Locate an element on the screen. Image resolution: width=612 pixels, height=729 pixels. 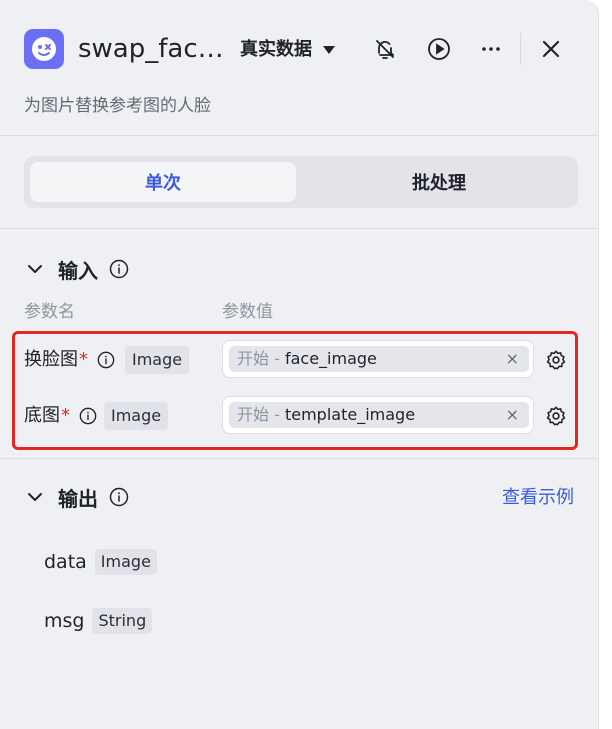
reference-chip: 开始 - template_image × is located at coordinates (379, 415).